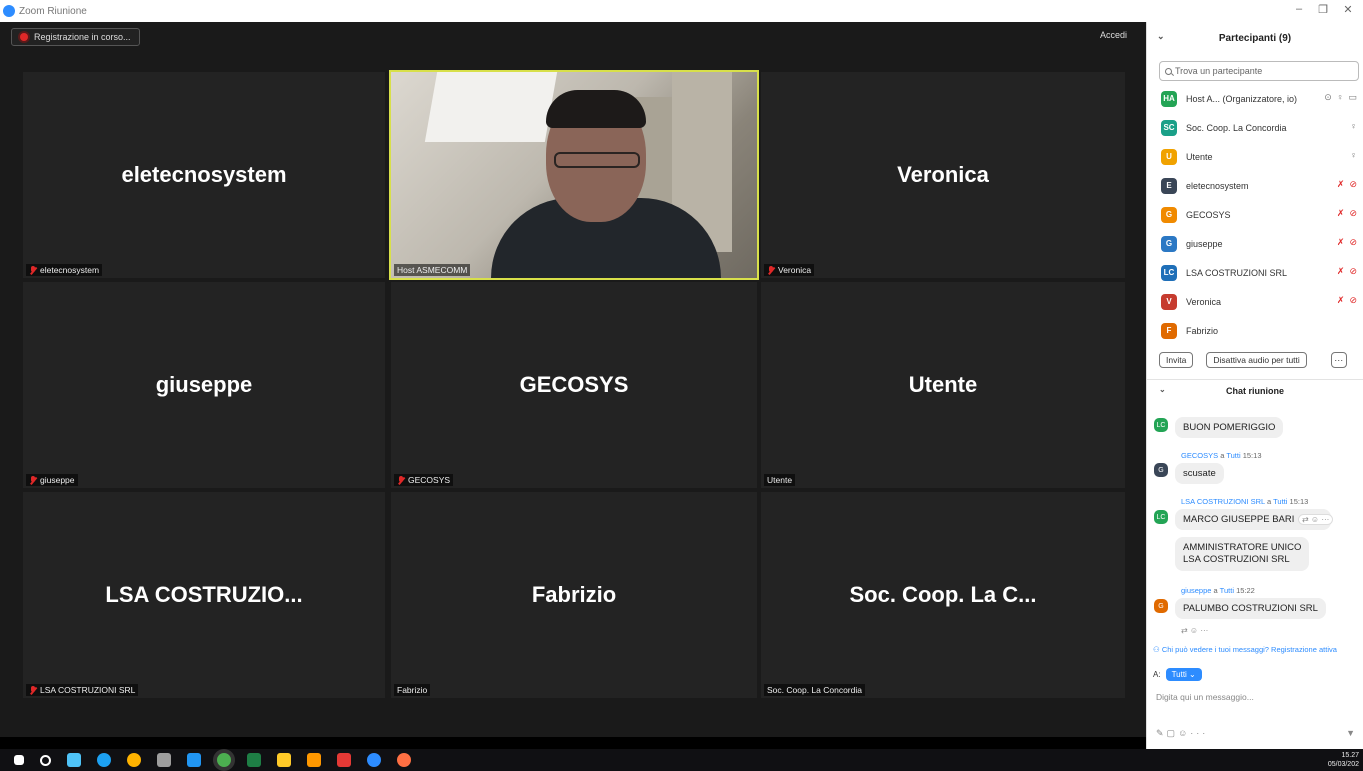  Describe the element at coordinates (681, 11) in the screenshot. I see `title-bar: Zoom Riunione – ❐ ✕` at that location.